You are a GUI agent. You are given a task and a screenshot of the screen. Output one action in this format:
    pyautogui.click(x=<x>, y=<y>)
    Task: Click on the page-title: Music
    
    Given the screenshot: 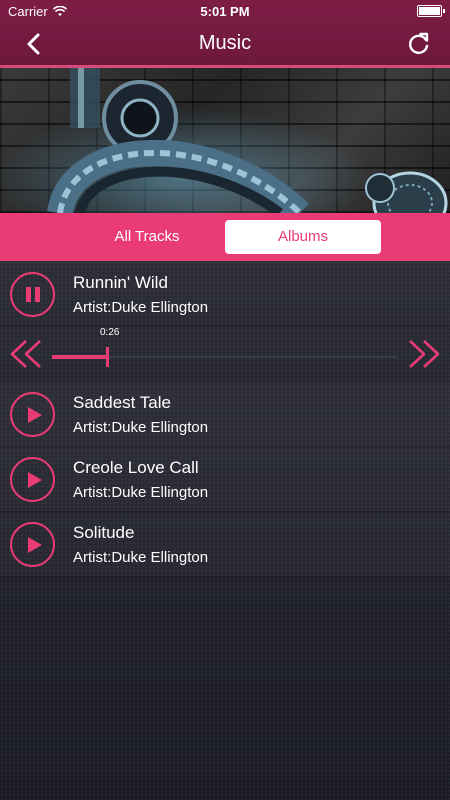 What is the action you would take?
    pyautogui.click(x=225, y=43)
    